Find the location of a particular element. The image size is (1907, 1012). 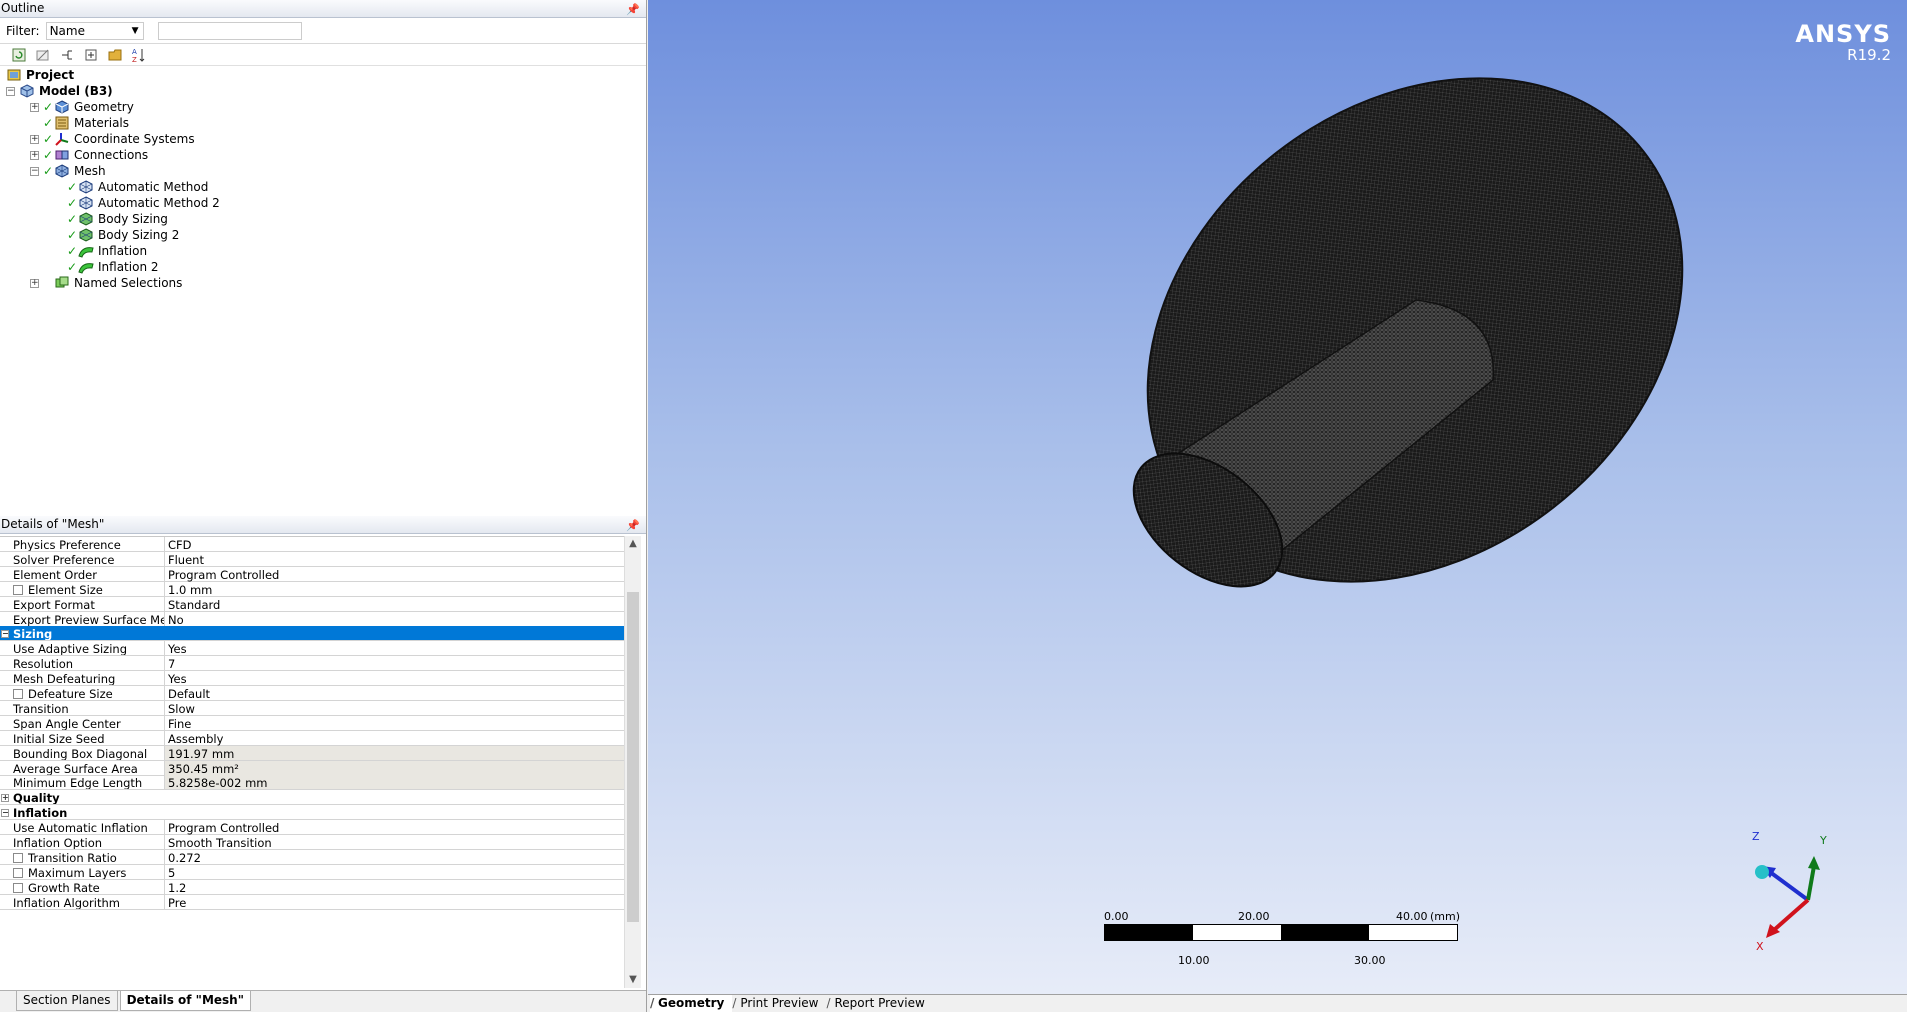

scroll-thumb is located at coordinates (633, 757).